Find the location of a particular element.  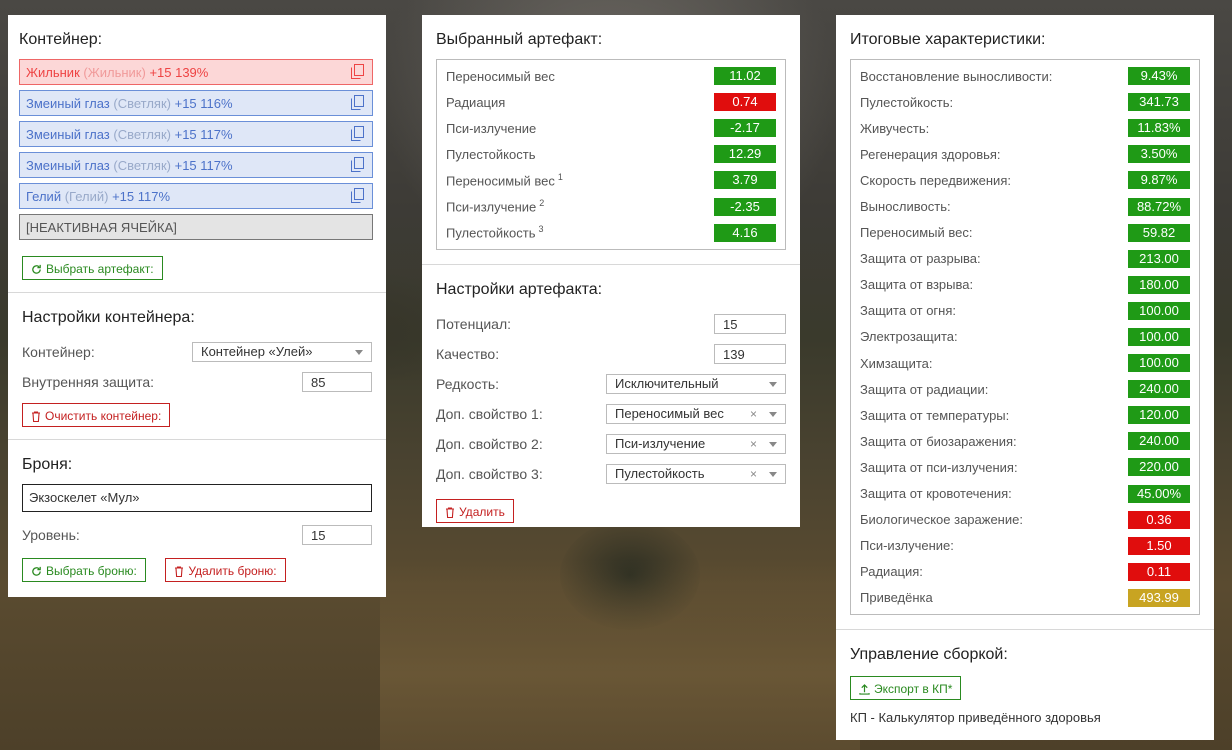

stat-label: Пулестойкость: is located at coordinates (907, 102).